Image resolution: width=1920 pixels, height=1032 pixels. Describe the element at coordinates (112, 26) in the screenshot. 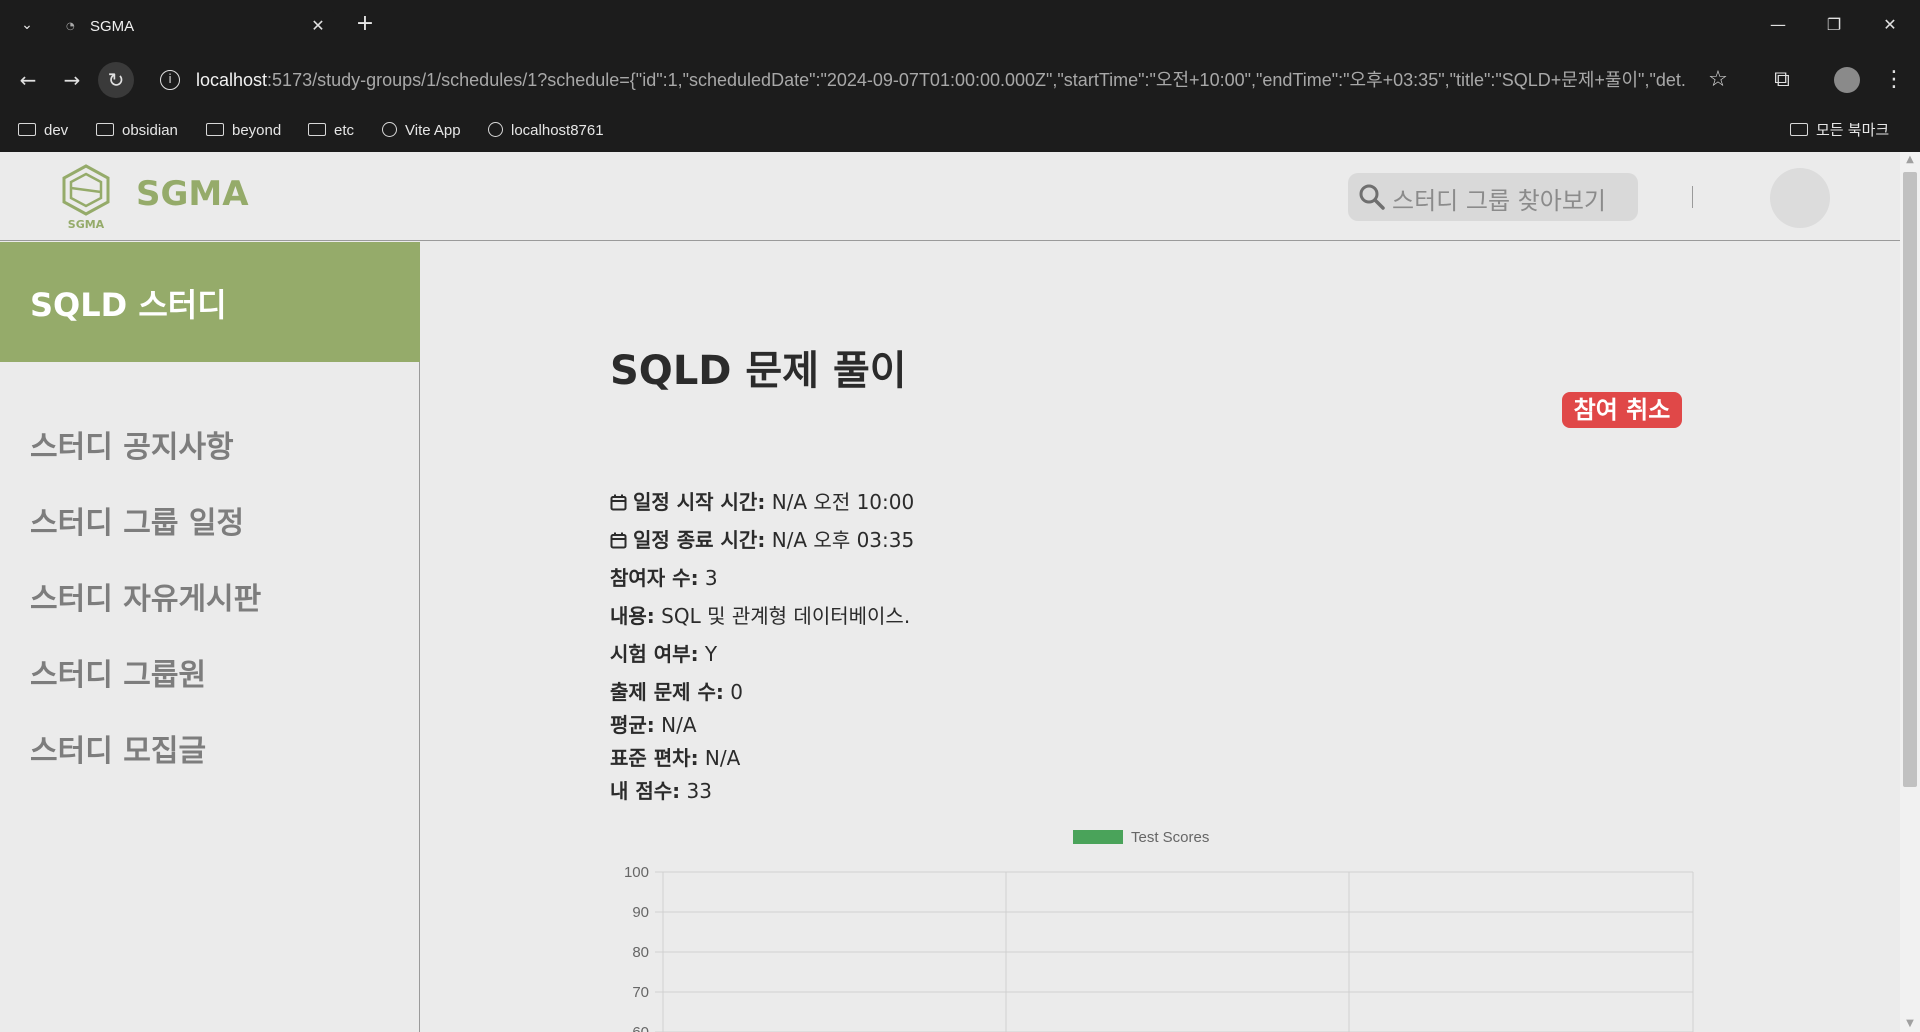

I see `tab-title: SGMA` at that location.